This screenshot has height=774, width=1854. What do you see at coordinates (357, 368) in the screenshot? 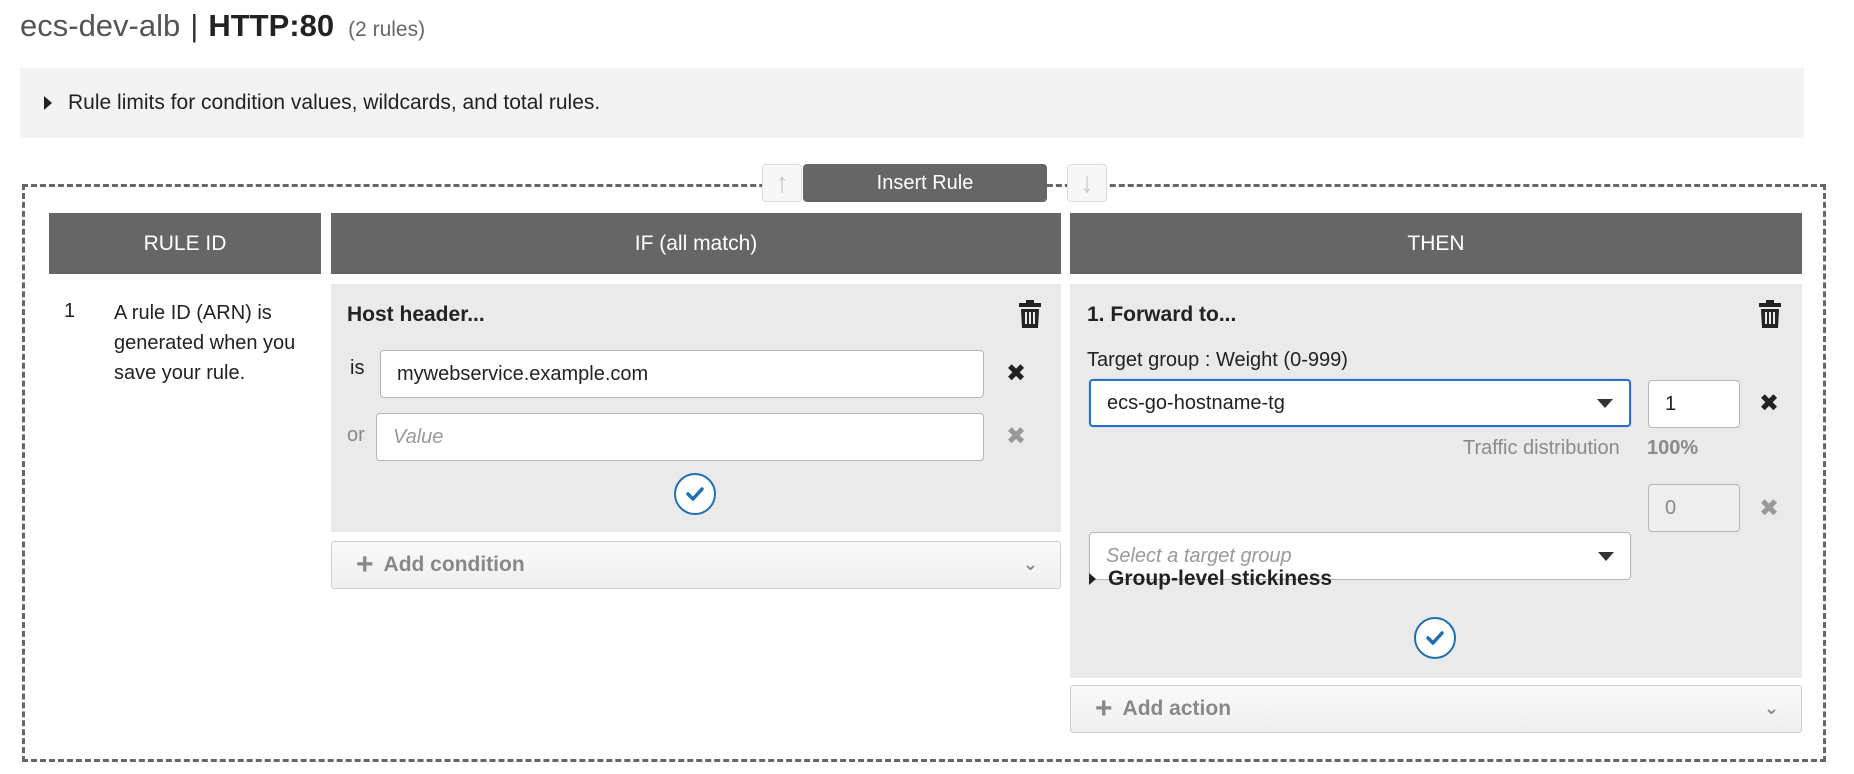
I see `is-label: is` at bounding box center [357, 368].